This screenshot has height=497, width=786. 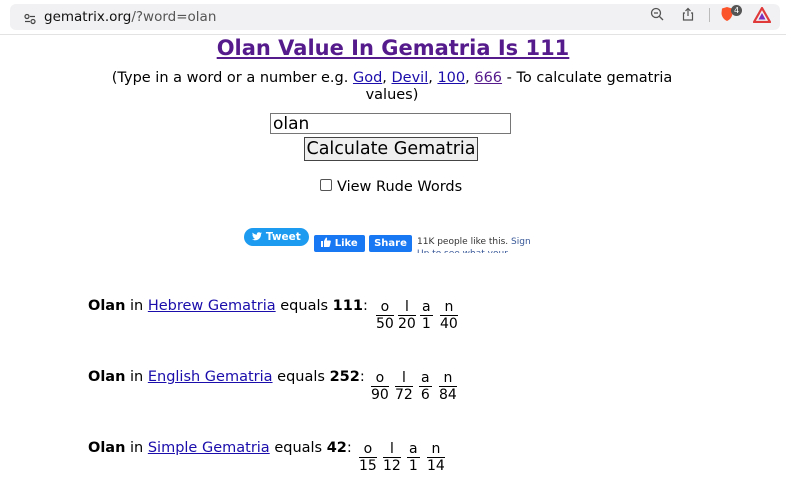 What do you see at coordinates (393, 48) in the screenshot?
I see `page-title: Olan Value In Gematria Is 111` at bounding box center [393, 48].